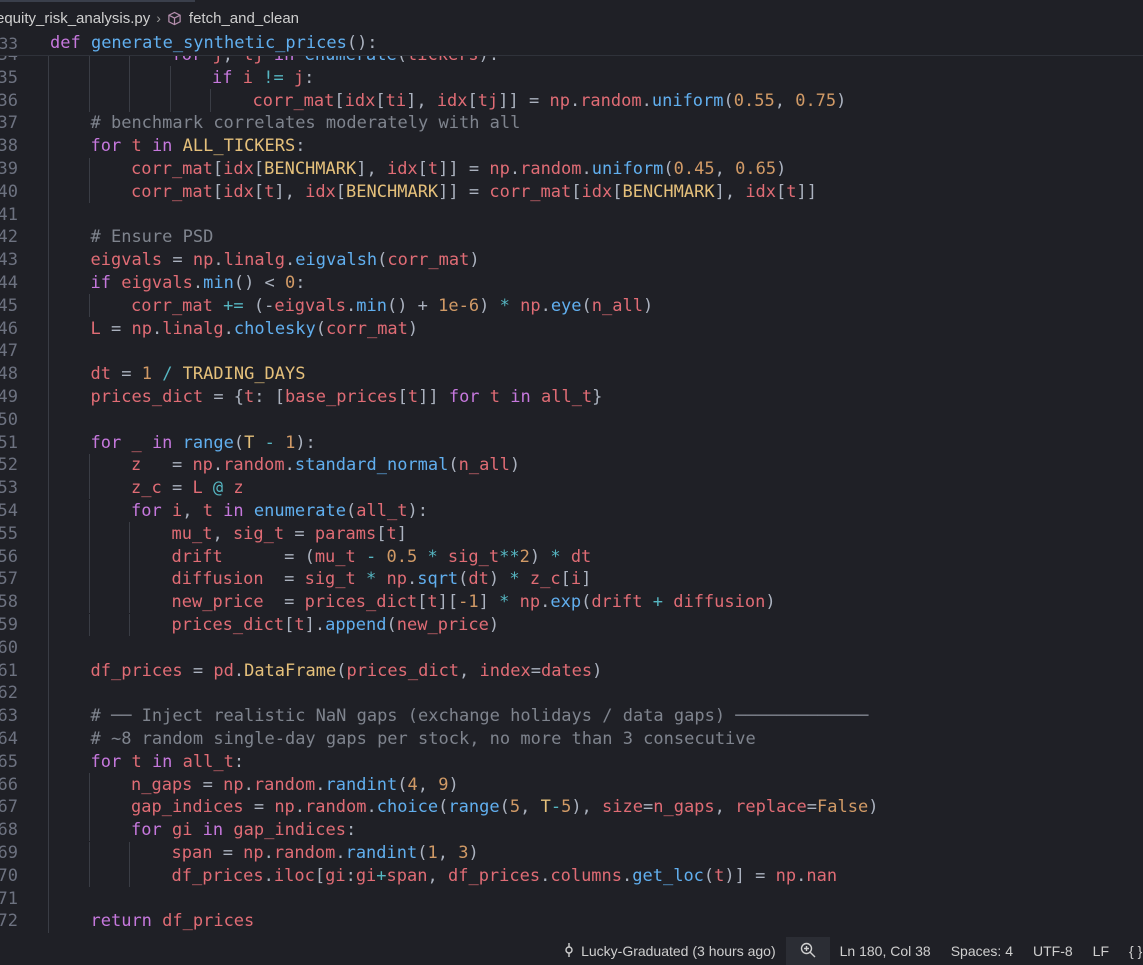 The image size is (1143, 965). Describe the element at coordinates (9, 77) in the screenshot. I see `line-number: 35` at that location.